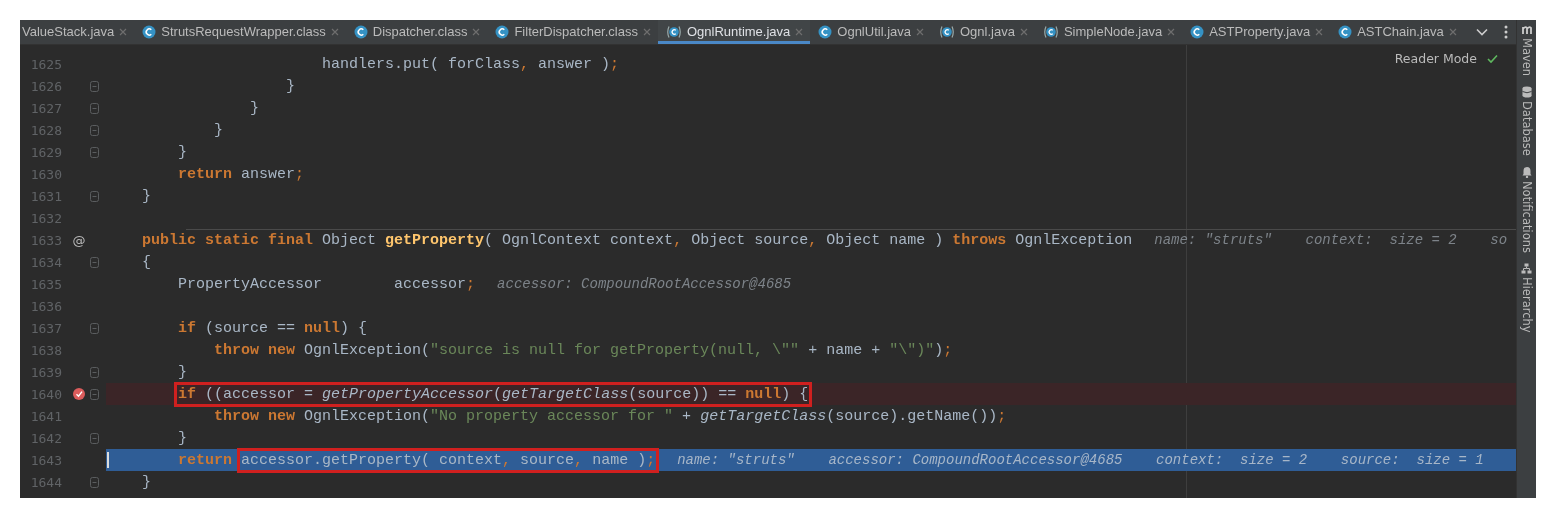 The width and height of the screenshot is (1556, 518). What do you see at coordinates (734, 32) in the screenshot?
I see `file-tab: OgnlRuntime.java` at bounding box center [734, 32].